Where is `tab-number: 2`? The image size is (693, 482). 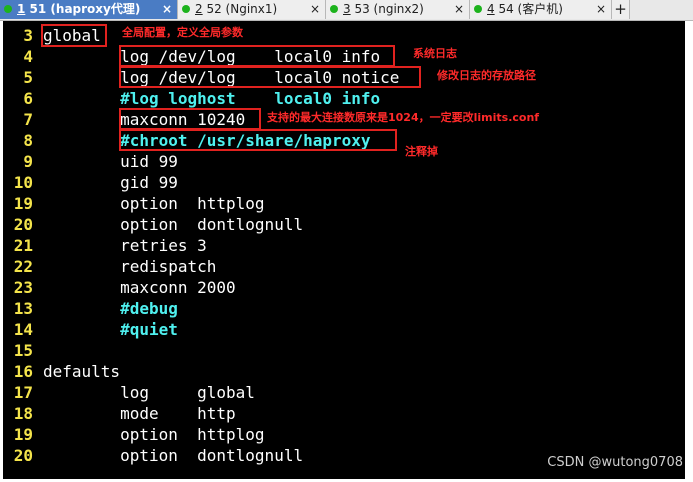
tab-number: 2 is located at coordinates (199, 9).